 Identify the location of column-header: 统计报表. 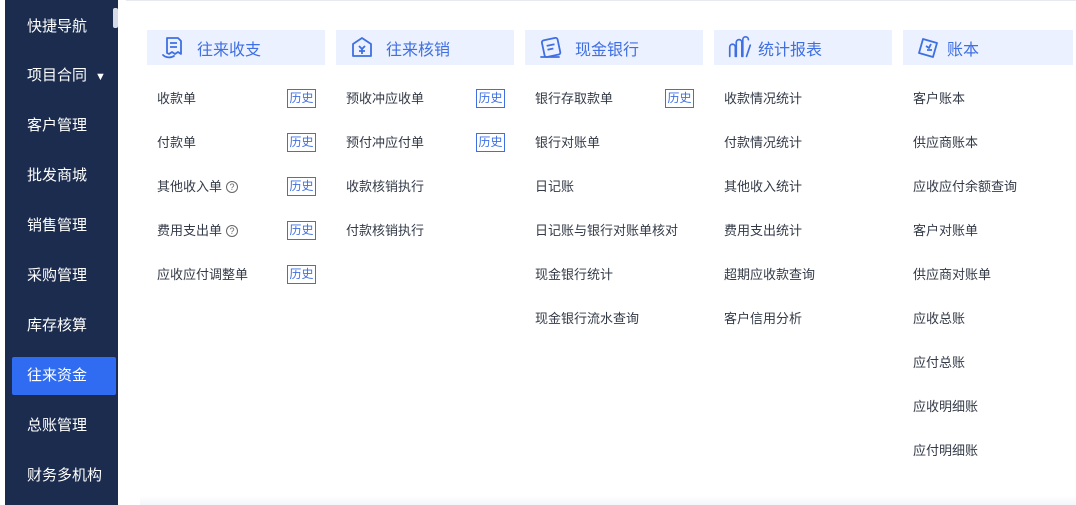
(803, 47).